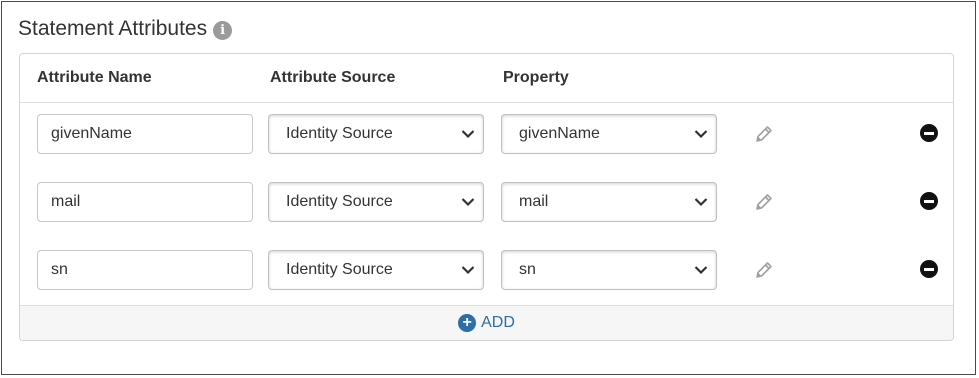 This screenshot has height=378, width=979. I want to click on add-button-label: ADD, so click(498, 322).